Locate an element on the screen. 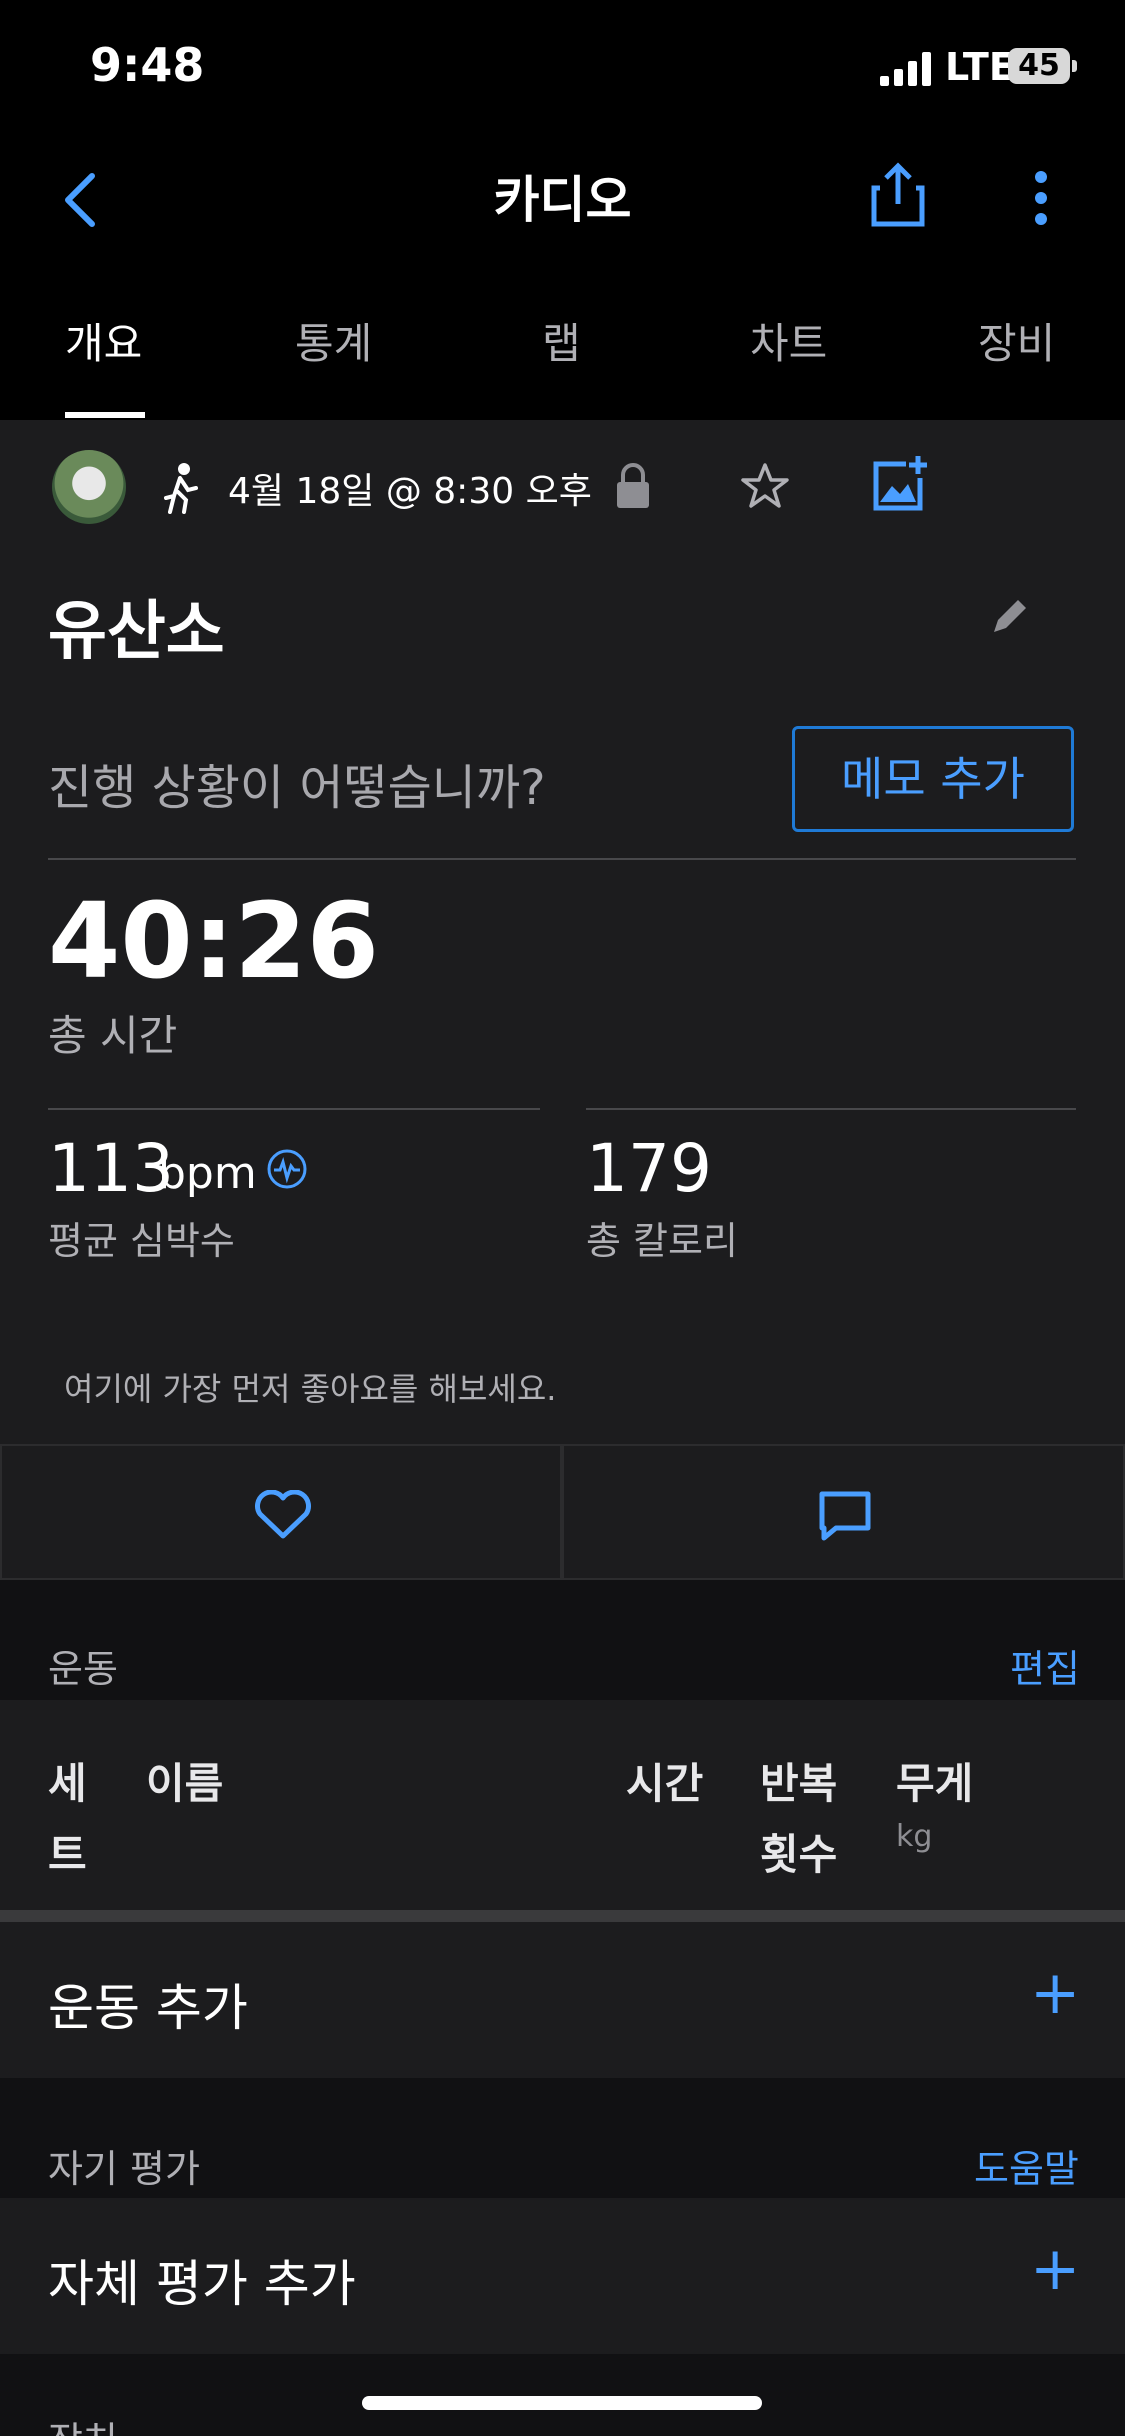  self-eval-section-header: 자기 평가 도움말 is located at coordinates (562, 2138).